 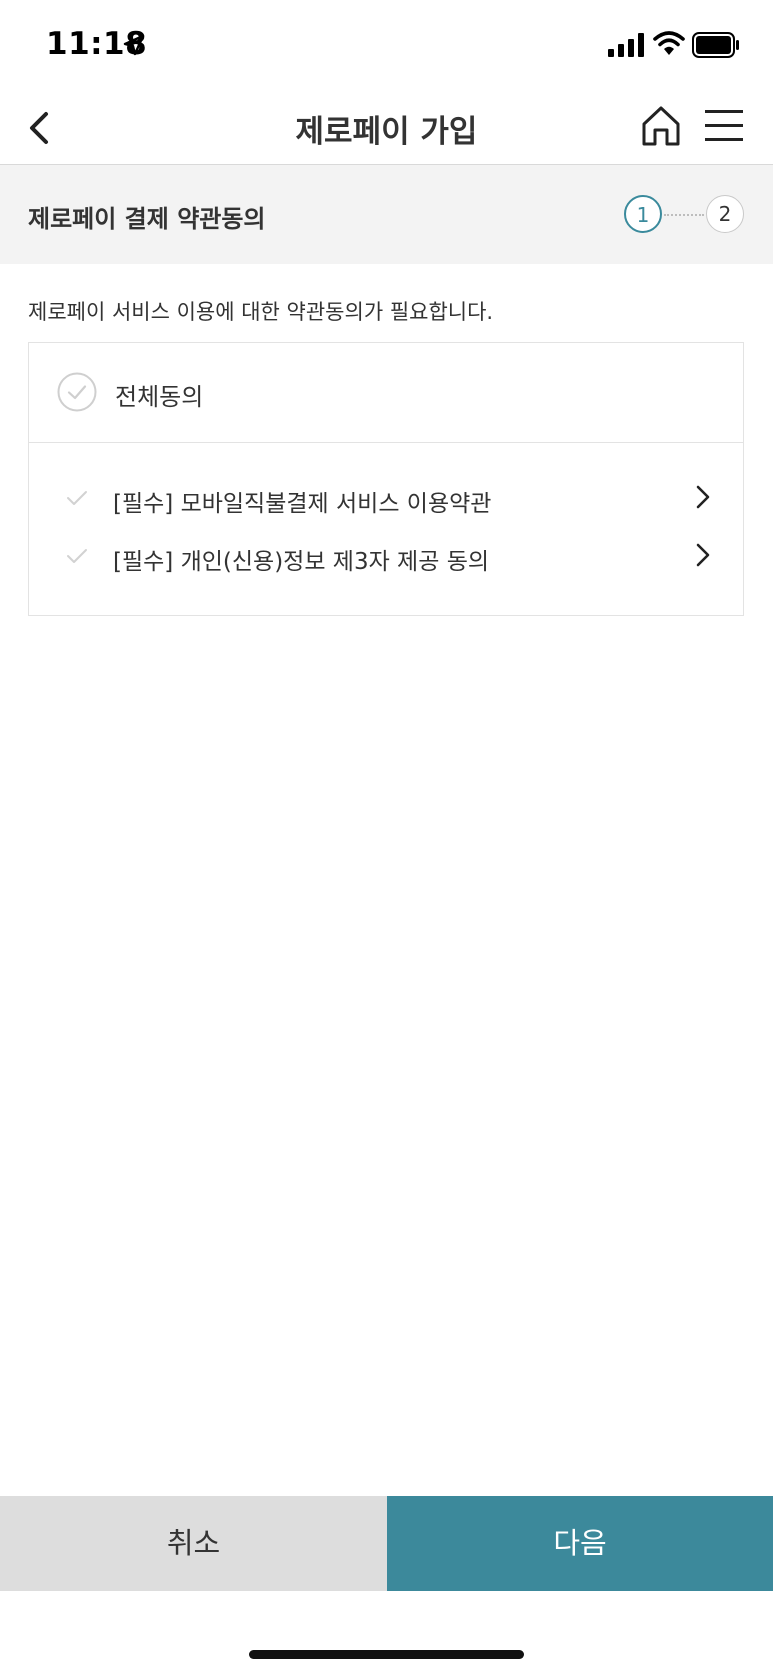 I want to click on term-label: [필수] 모바일직불결제 서비스 이용약관, so click(x=302, y=504).